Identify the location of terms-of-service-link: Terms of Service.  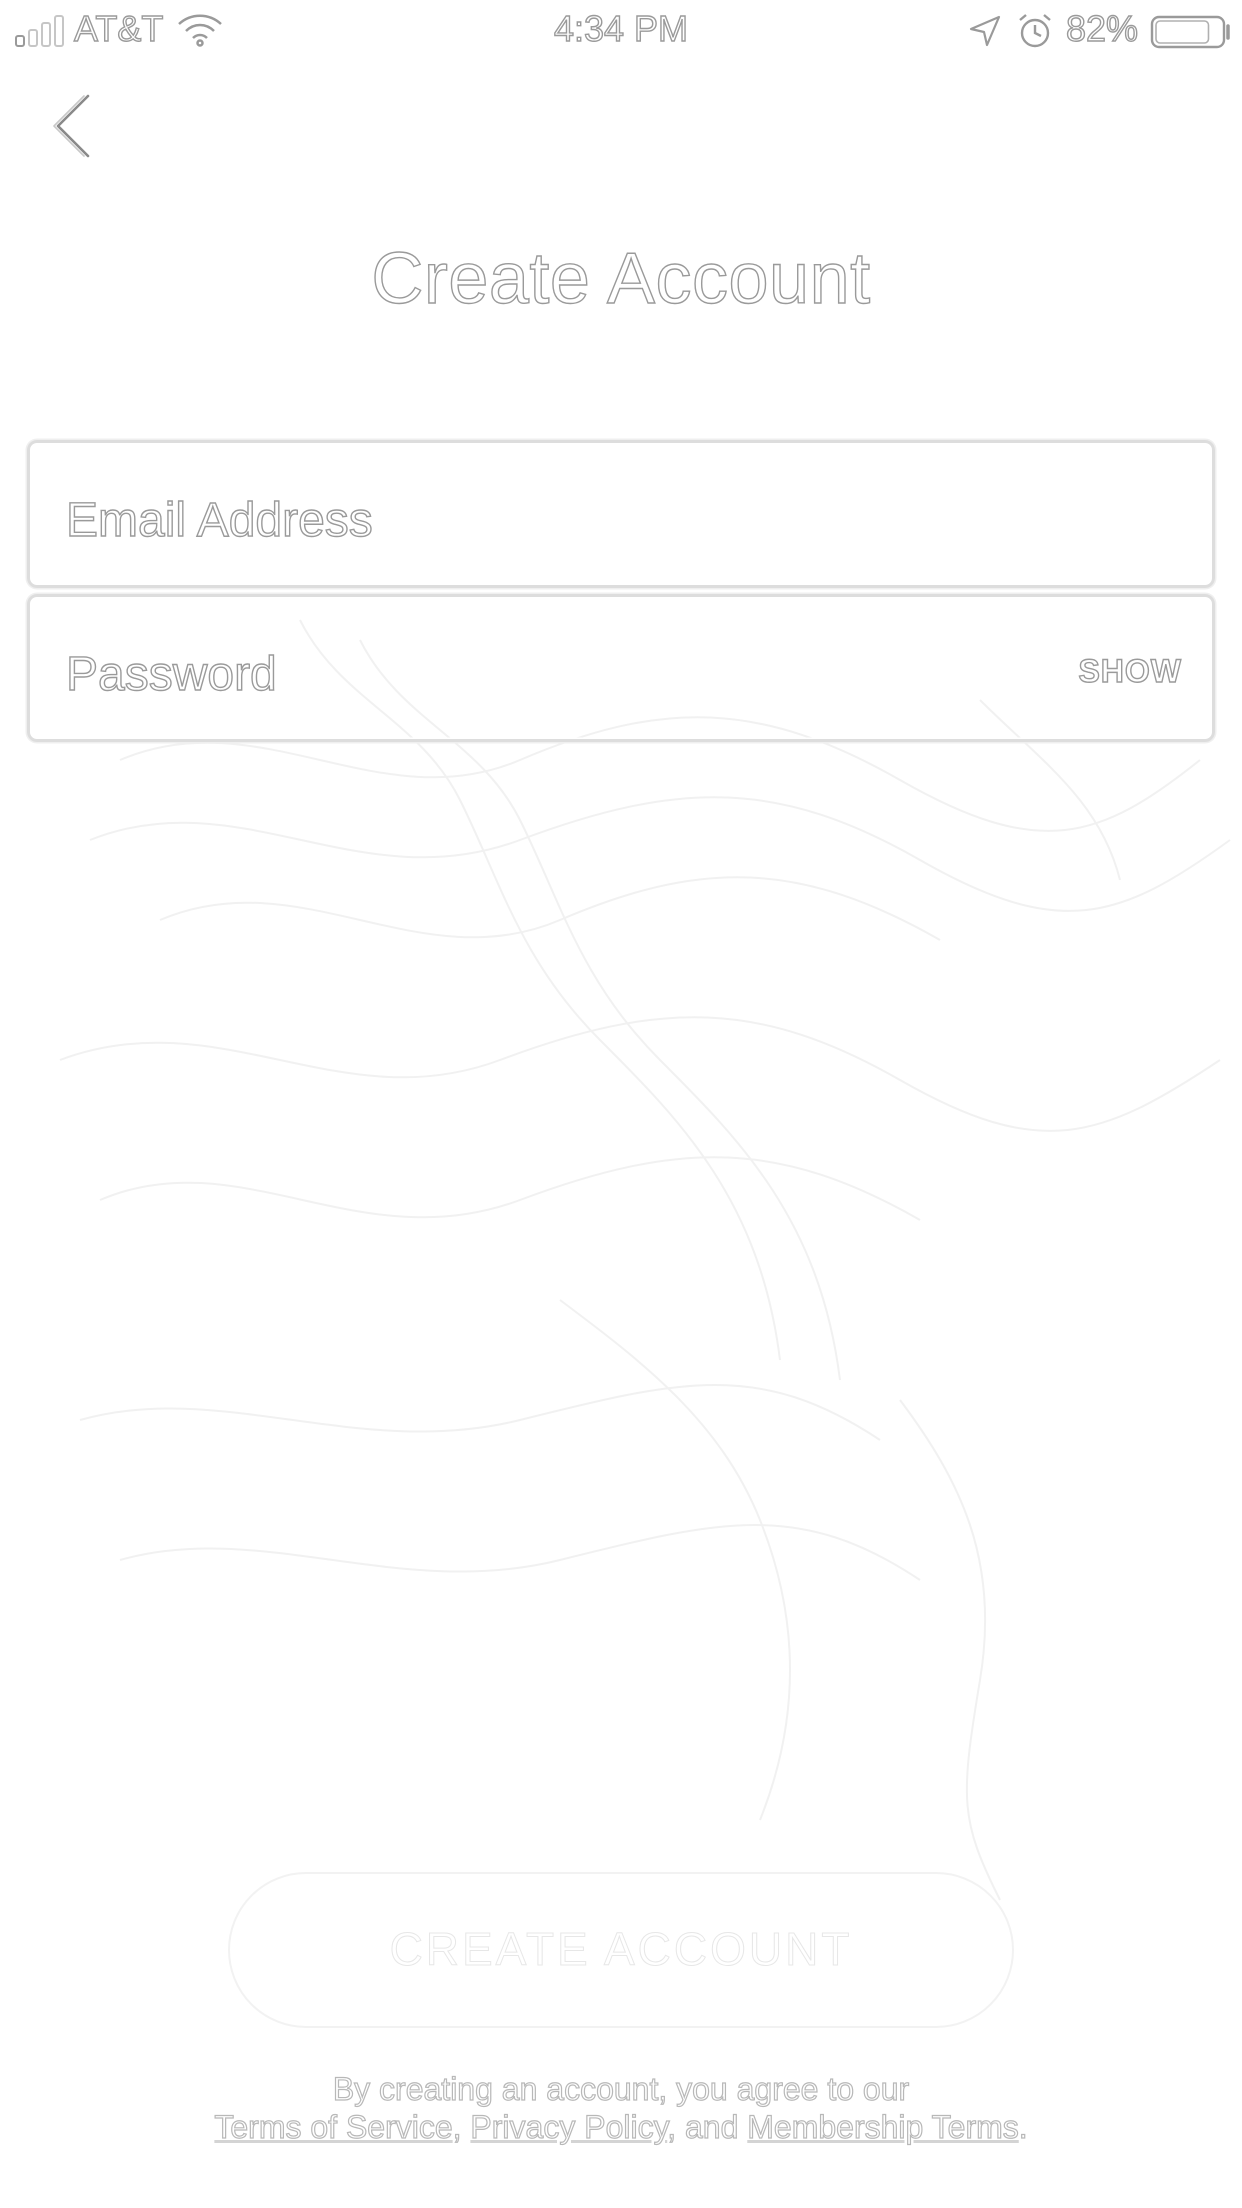
(333, 2126).